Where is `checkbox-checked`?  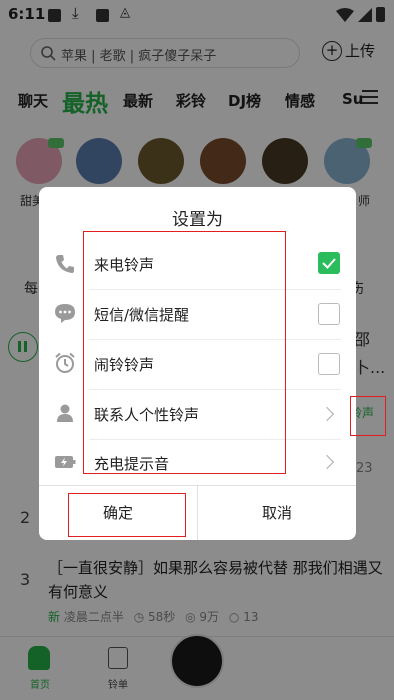
checkbox-checked is located at coordinates (329, 263).